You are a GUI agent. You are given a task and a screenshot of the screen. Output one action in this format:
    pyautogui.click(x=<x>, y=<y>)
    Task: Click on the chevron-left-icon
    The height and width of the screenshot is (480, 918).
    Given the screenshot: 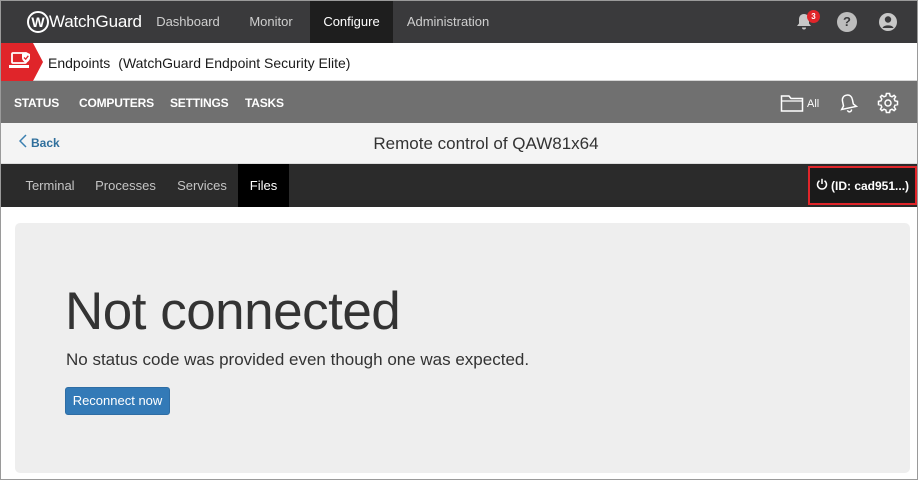 What is the action you would take?
    pyautogui.click(x=22, y=143)
    